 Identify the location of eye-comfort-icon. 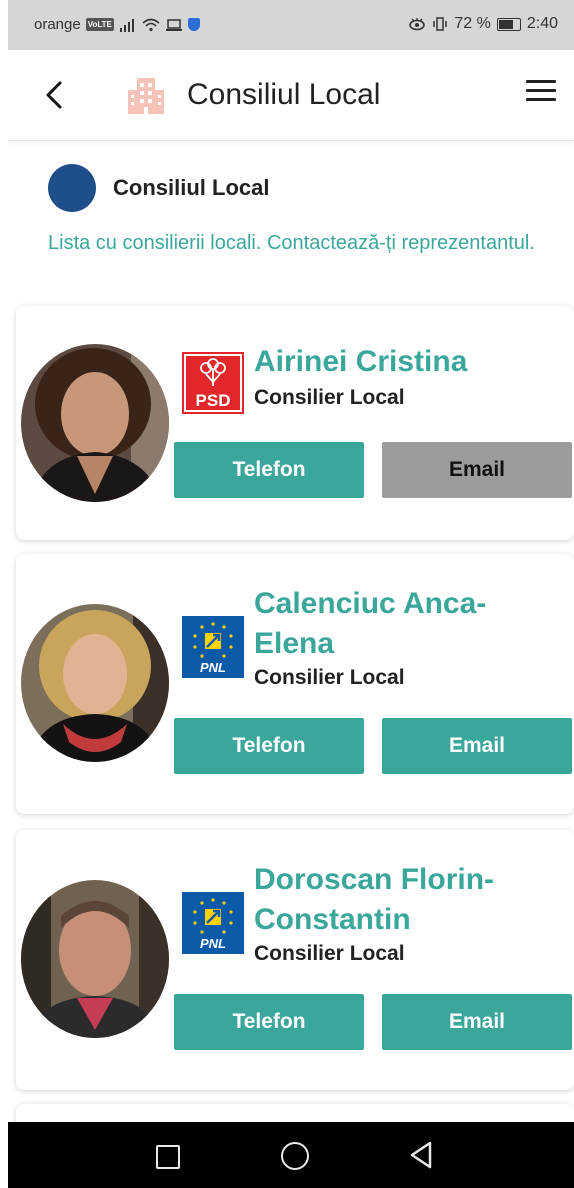
(417, 24).